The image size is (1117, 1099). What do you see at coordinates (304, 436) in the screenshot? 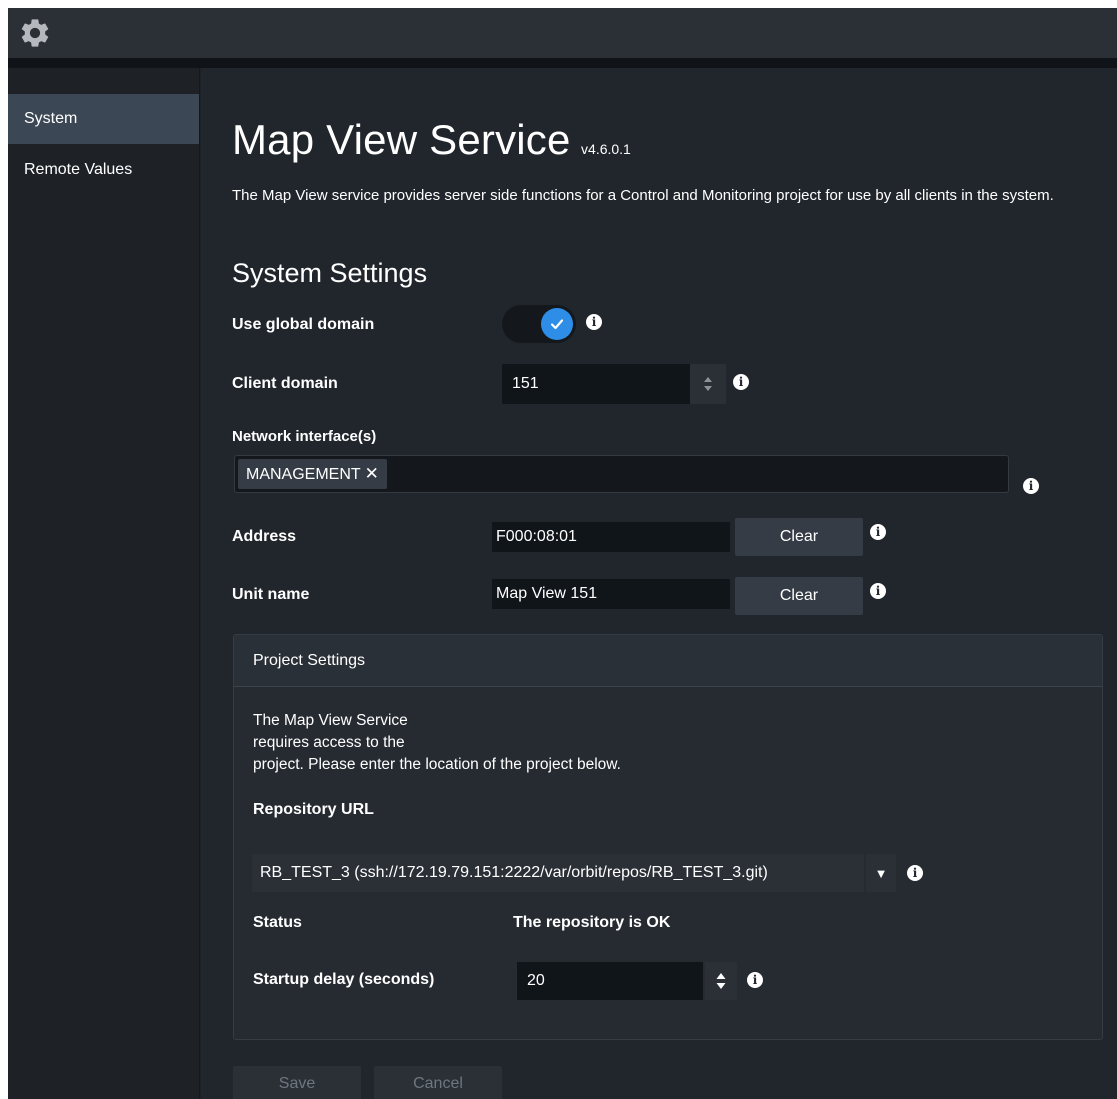
I see `network-interfaces-label: Network interface(s)` at bounding box center [304, 436].